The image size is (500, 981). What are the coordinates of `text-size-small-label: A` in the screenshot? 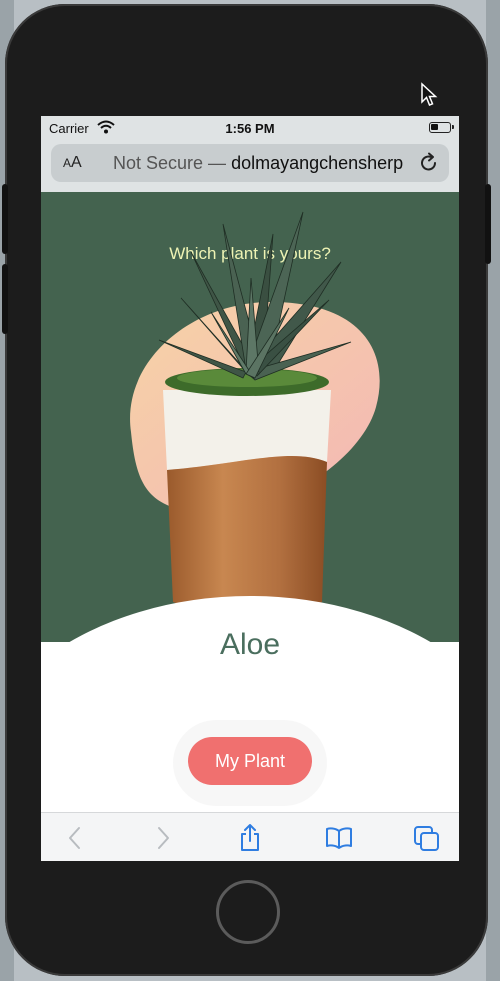 It's located at (67, 163).